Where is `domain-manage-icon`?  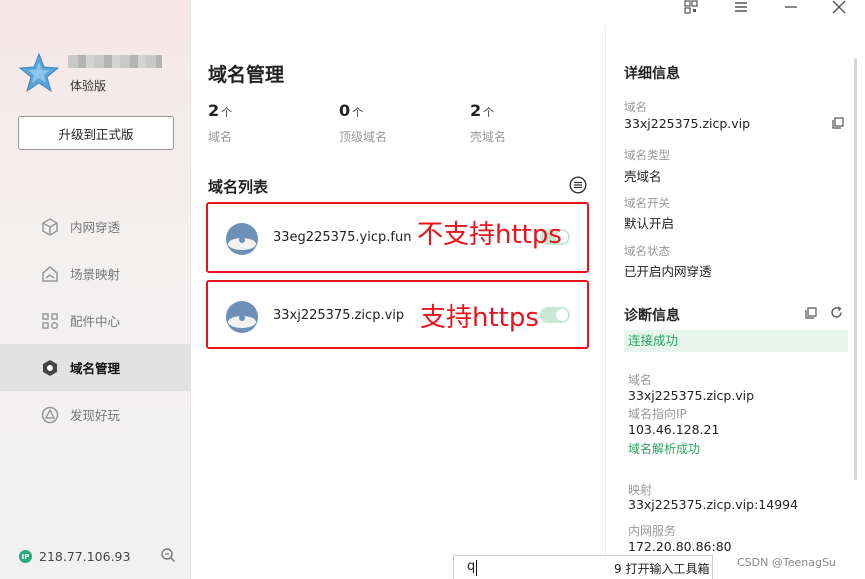
domain-manage-icon is located at coordinates (50, 368).